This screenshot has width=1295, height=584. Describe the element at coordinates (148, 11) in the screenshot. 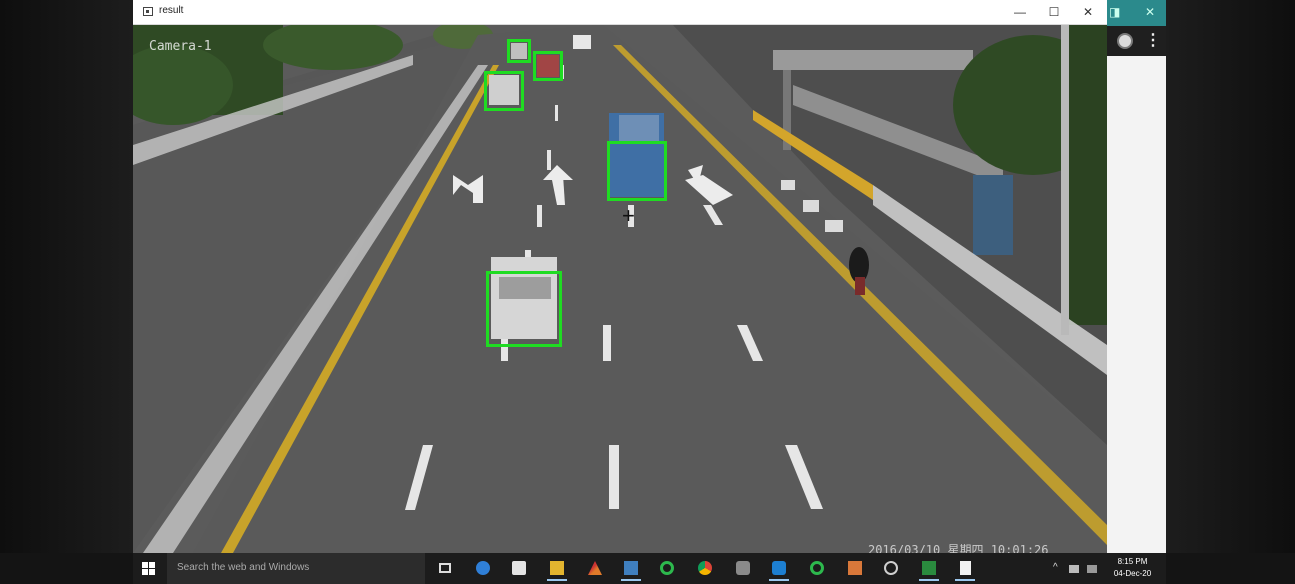

I see `window-app-icon` at that location.